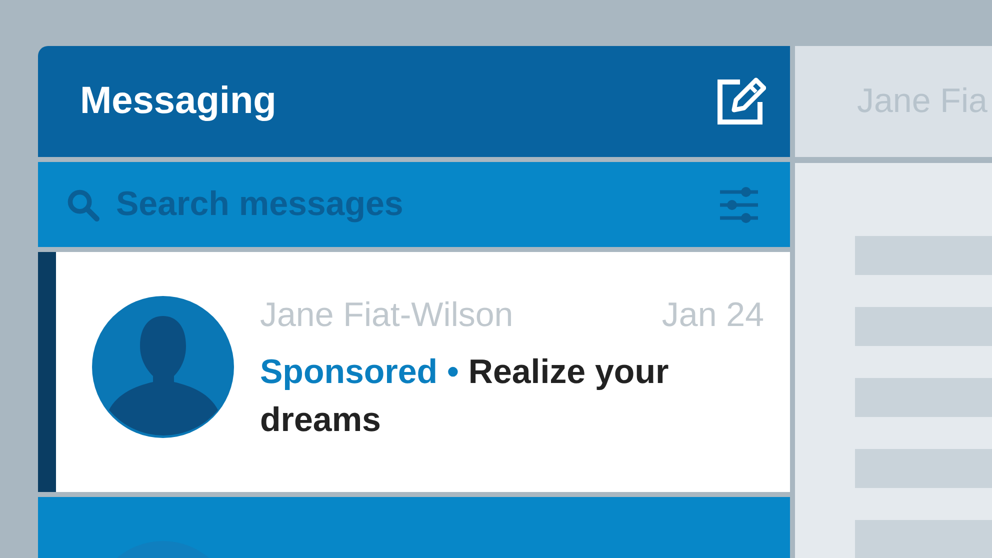  I want to click on filter-icon, so click(739, 204).